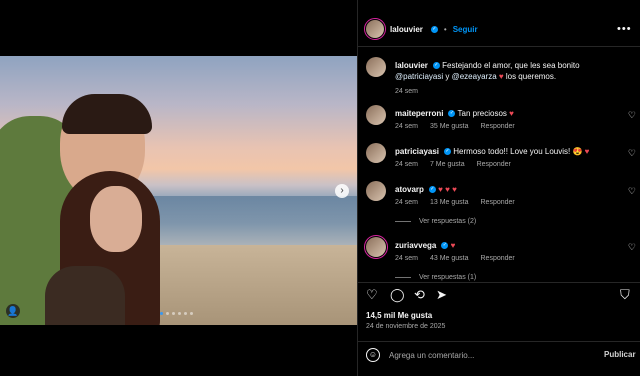 This screenshot has height=376, width=640. What do you see at coordinates (449, 126) in the screenshot?
I see `comment-likes: 35 Me gusta` at bounding box center [449, 126].